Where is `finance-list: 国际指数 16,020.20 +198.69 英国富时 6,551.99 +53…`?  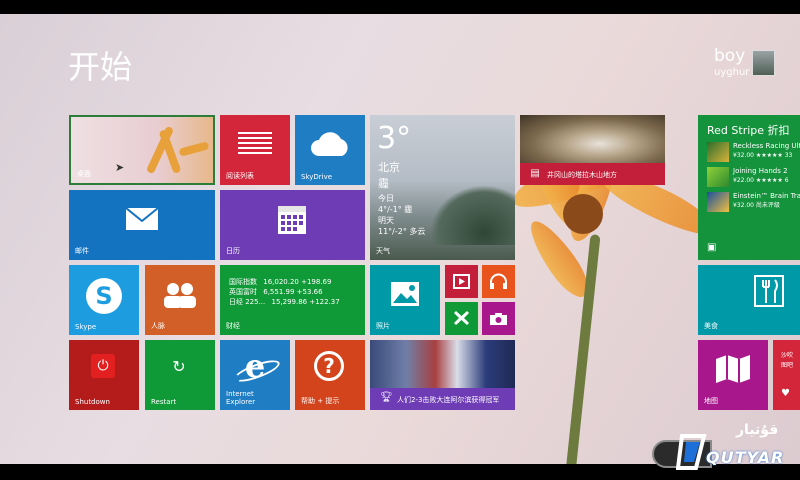
finance-list: 国际指数 16,020.20 +198.69 英国富时 6,551.99 +53… is located at coordinates (284, 292).